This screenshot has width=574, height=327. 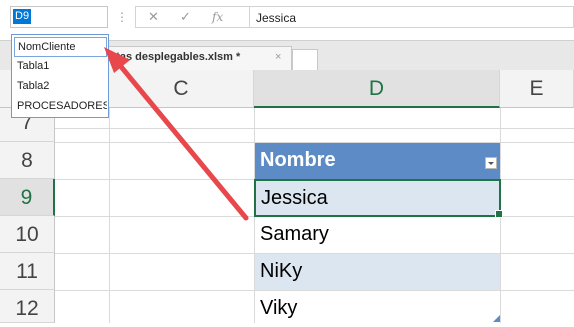 What do you see at coordinates (279, 308) in the screenshot?
I see `cell-value: Viky` at bounding box center [279, 308].